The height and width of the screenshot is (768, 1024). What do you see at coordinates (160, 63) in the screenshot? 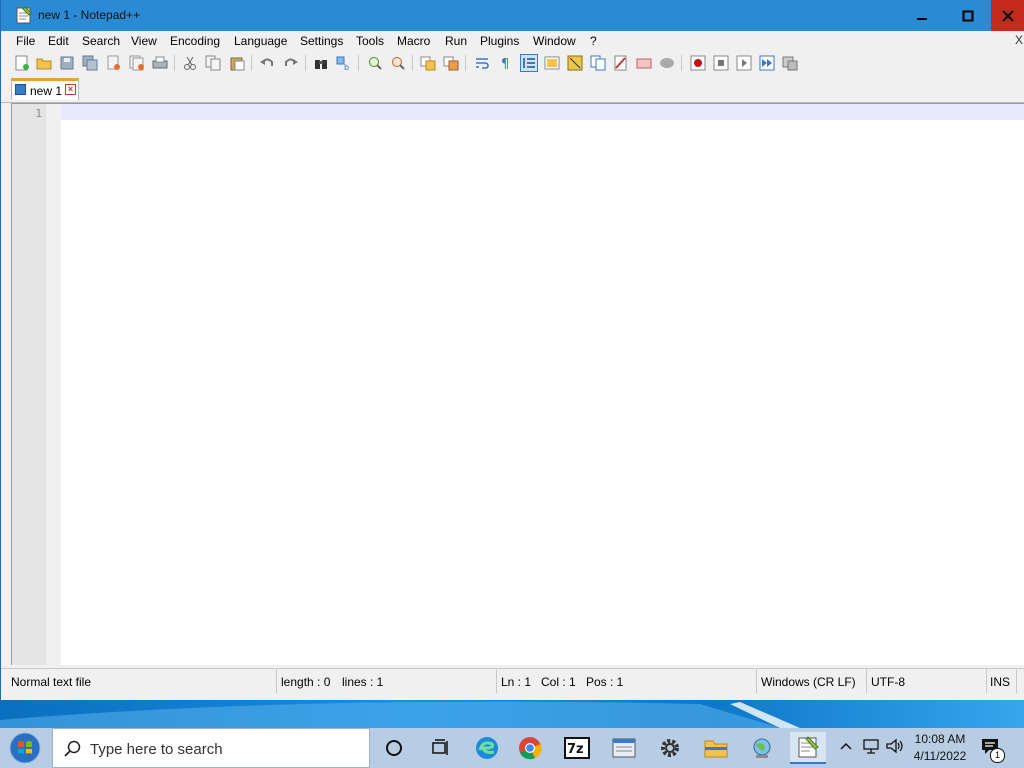
I see `print-button` at bounding box center [160, 63].